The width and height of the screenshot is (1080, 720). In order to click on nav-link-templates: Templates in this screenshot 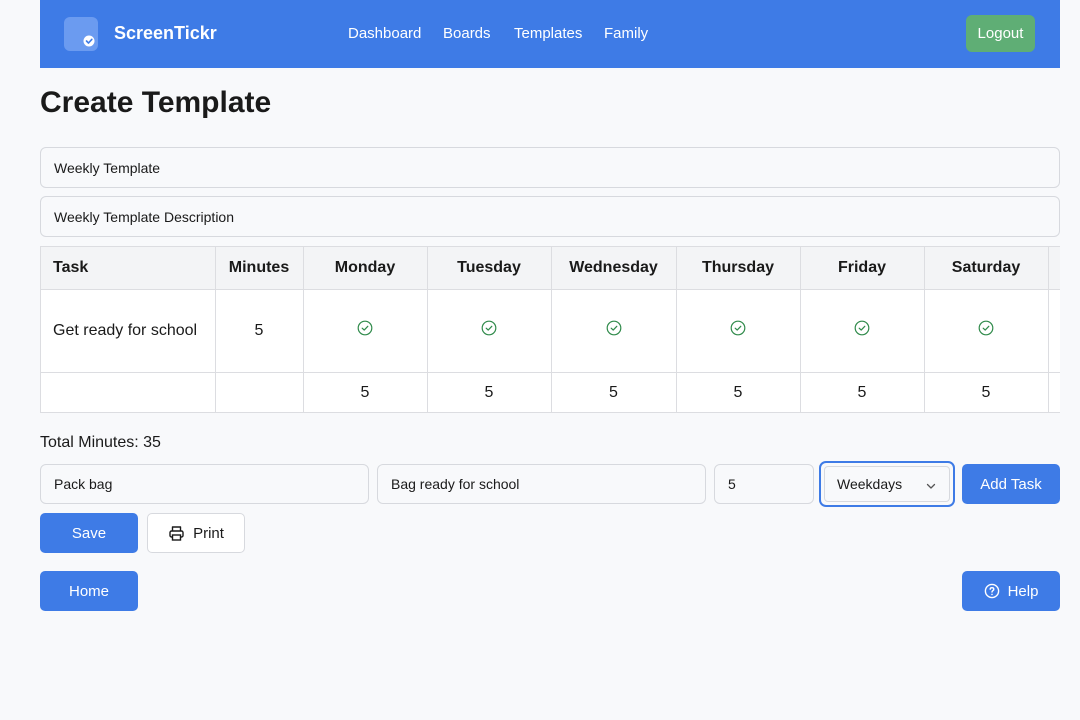, I will do `click(548, 33)`.